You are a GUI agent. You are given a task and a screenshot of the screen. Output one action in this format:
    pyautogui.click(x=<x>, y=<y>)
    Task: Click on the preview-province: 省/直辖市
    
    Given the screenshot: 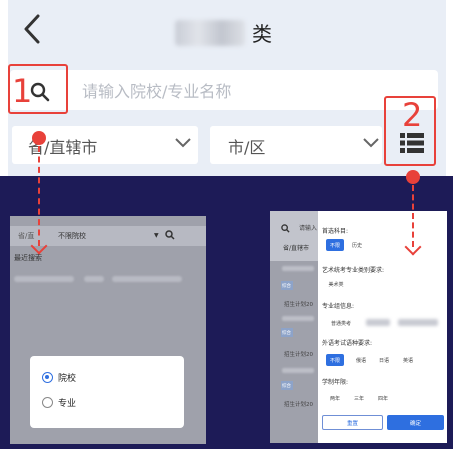 What is the action you would take?
    pyautogui.click(x=296, y=248)
    